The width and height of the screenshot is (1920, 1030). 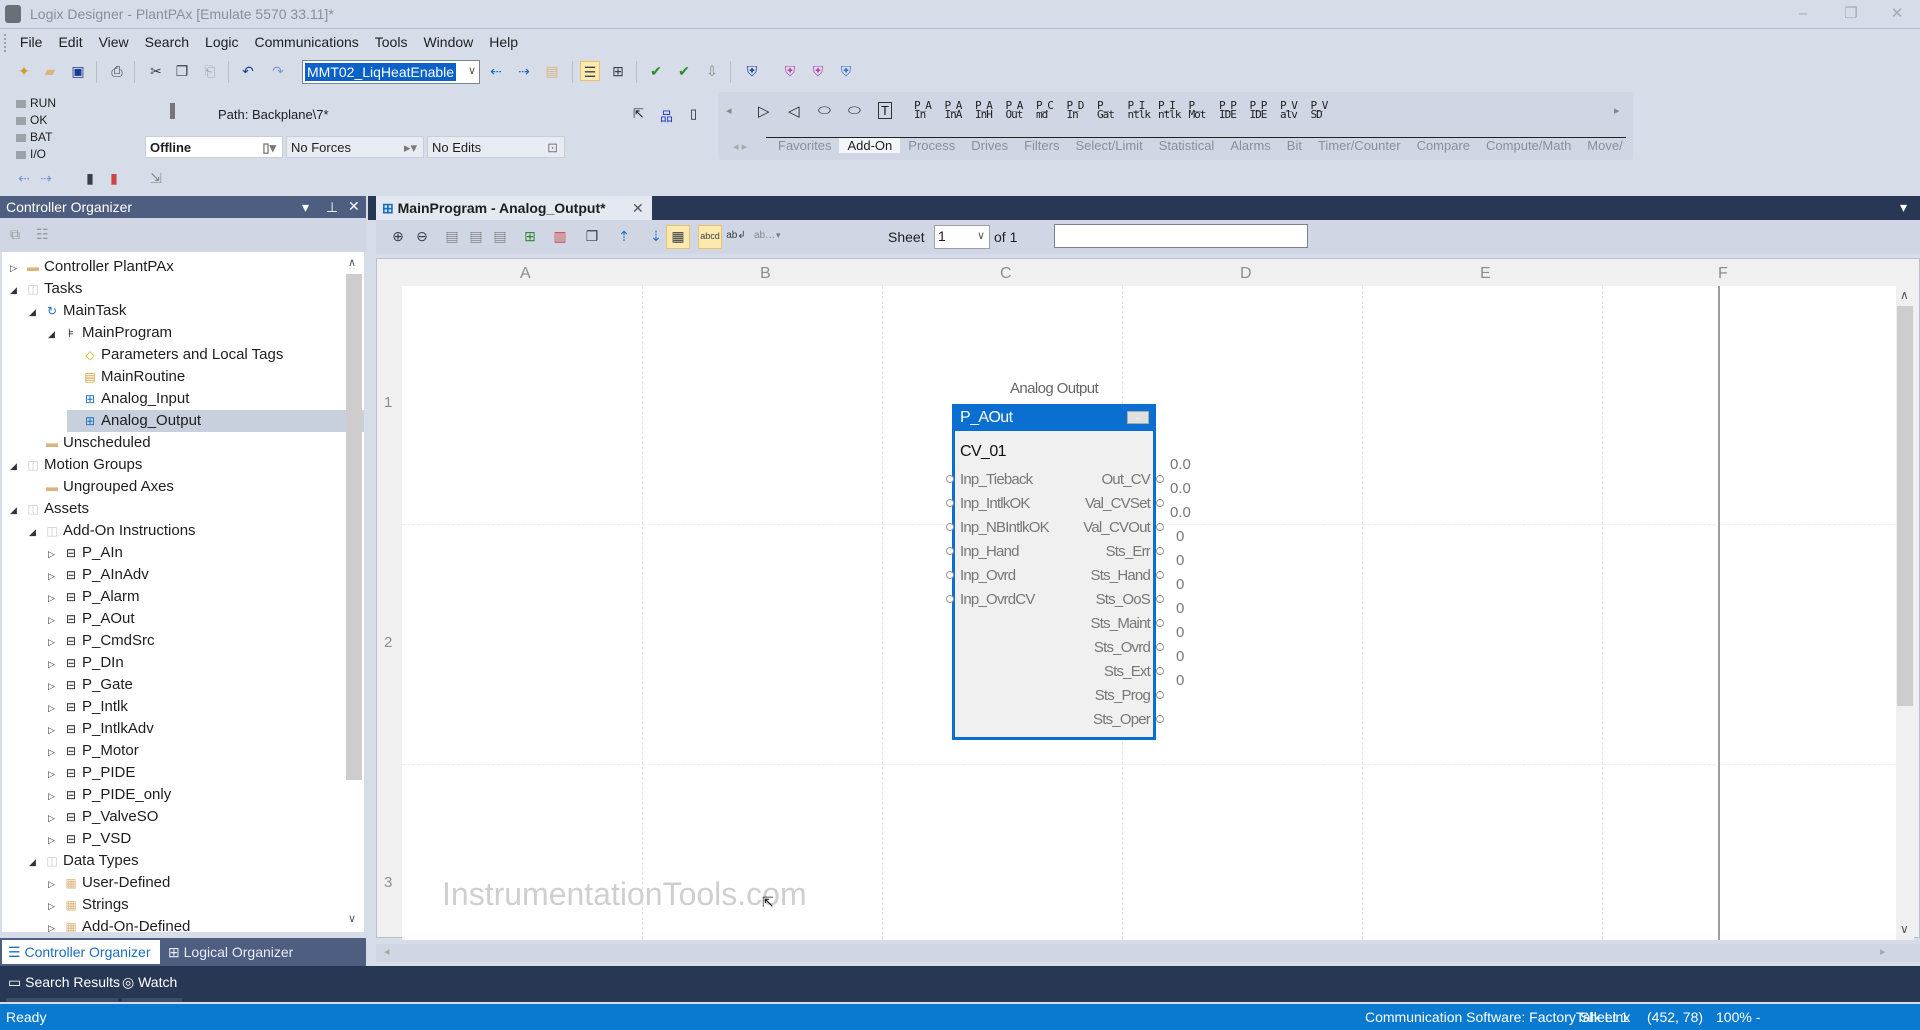 What do you see at coordinates (1121, 623) in the screenshot?
I see `output-pin: Sts_Maint` at bounding box center [1121, 623].